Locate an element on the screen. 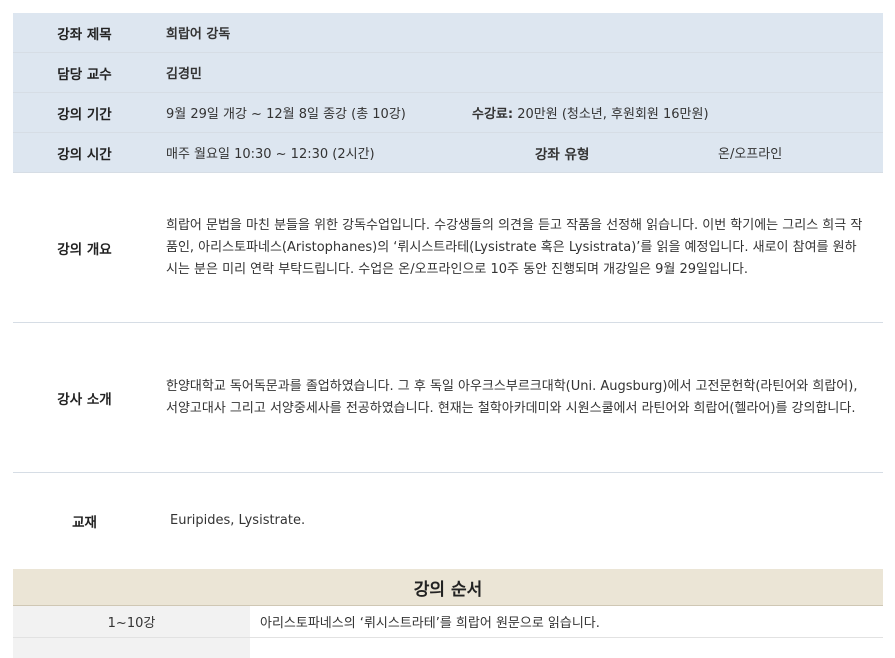  course-title-value: 희랍어 강독 is located at coordinates (198, 34).